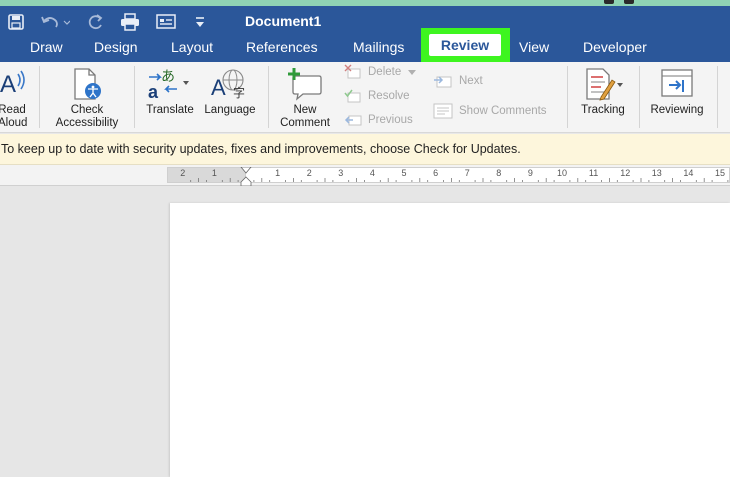 This screenshot has height=477, width=730. What do you see at coordinates (352, 96) in the screenshot?
I see `resolve-comment-icon` at bounding box center [352, 96].